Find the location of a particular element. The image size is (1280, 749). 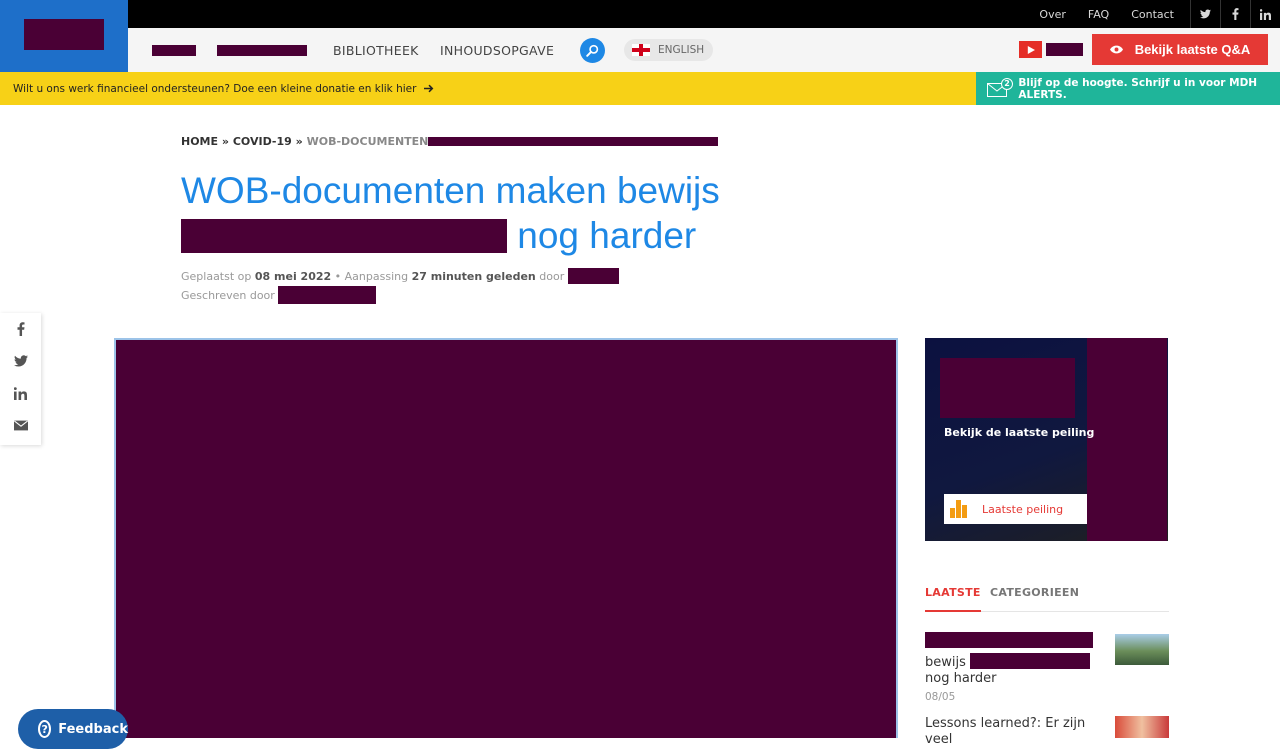

news-date: 08/05 is located at coordinates (940, 697).